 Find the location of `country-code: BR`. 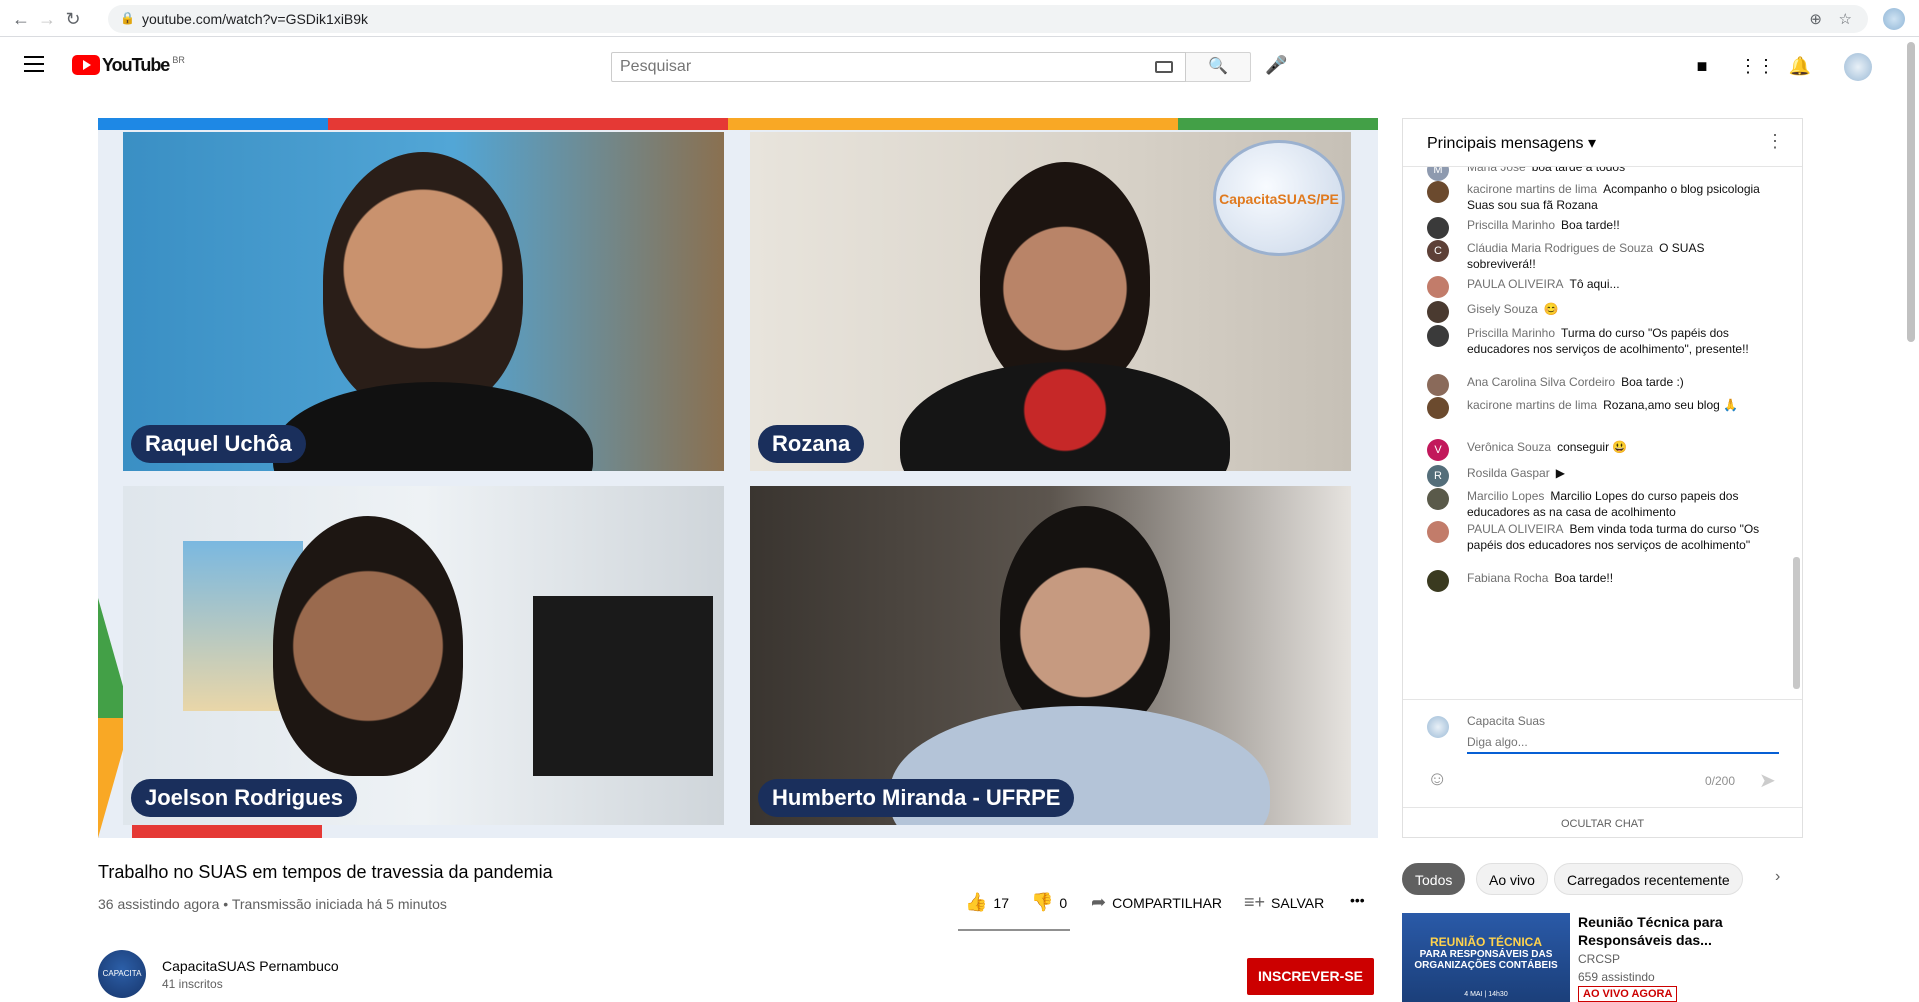

country-code: BR is located at coordinates (178, 60).